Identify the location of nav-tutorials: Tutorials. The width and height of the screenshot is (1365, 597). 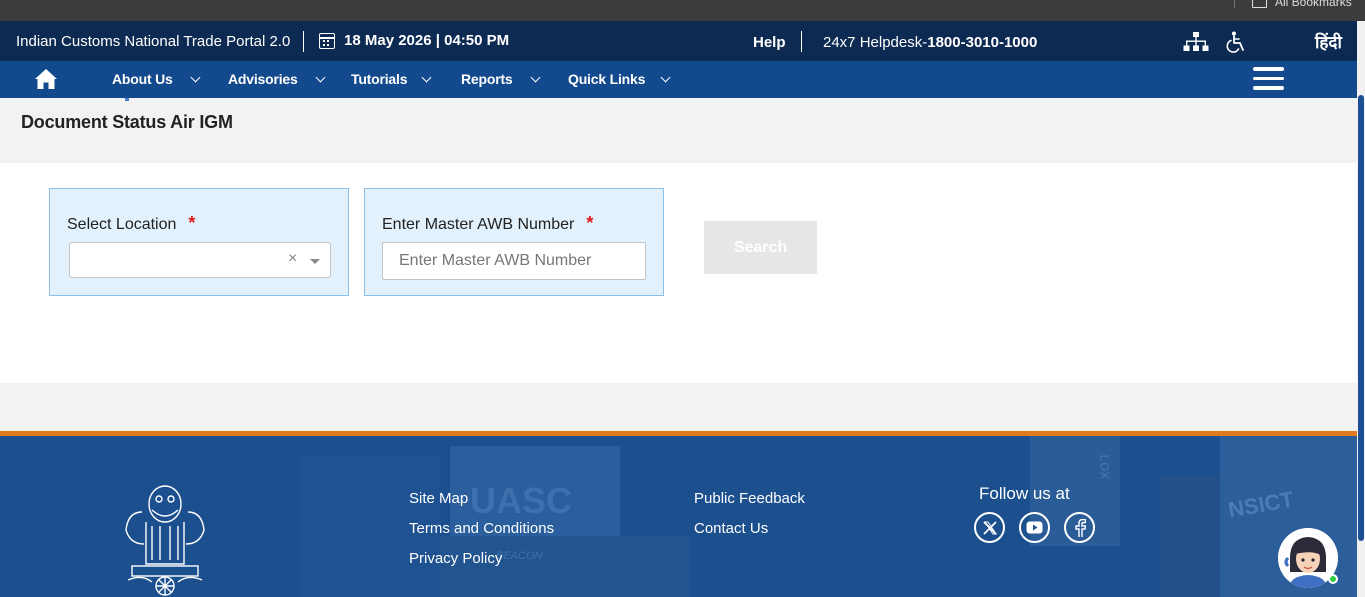
(391, 79).